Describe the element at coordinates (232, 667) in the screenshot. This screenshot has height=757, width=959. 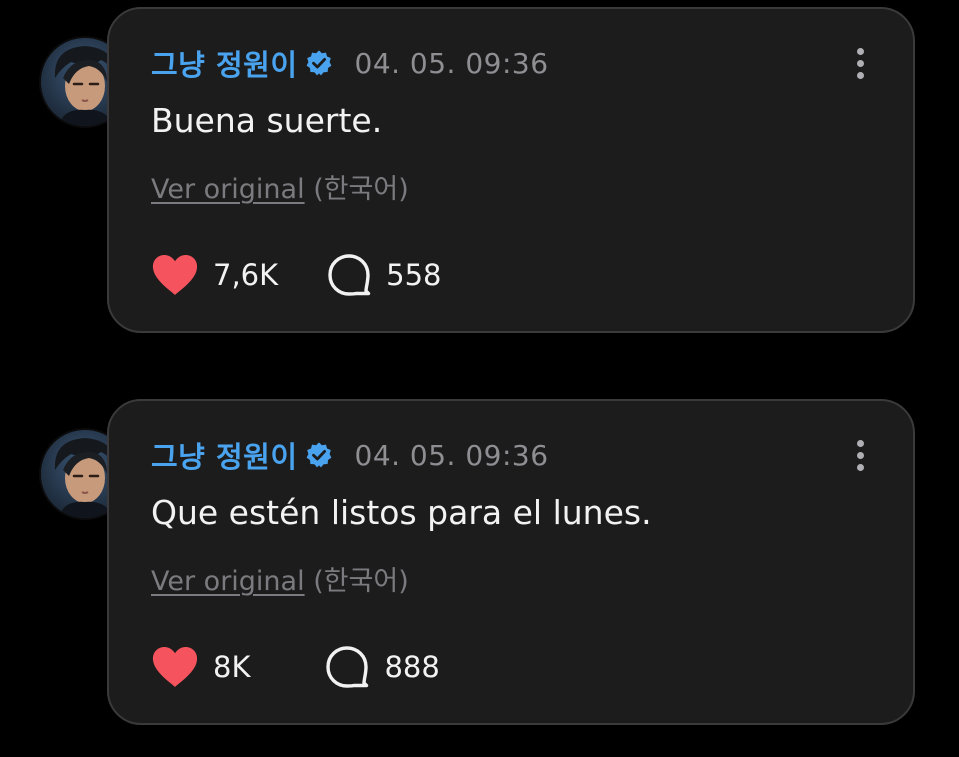
I see `like-count: 8K` at that location.